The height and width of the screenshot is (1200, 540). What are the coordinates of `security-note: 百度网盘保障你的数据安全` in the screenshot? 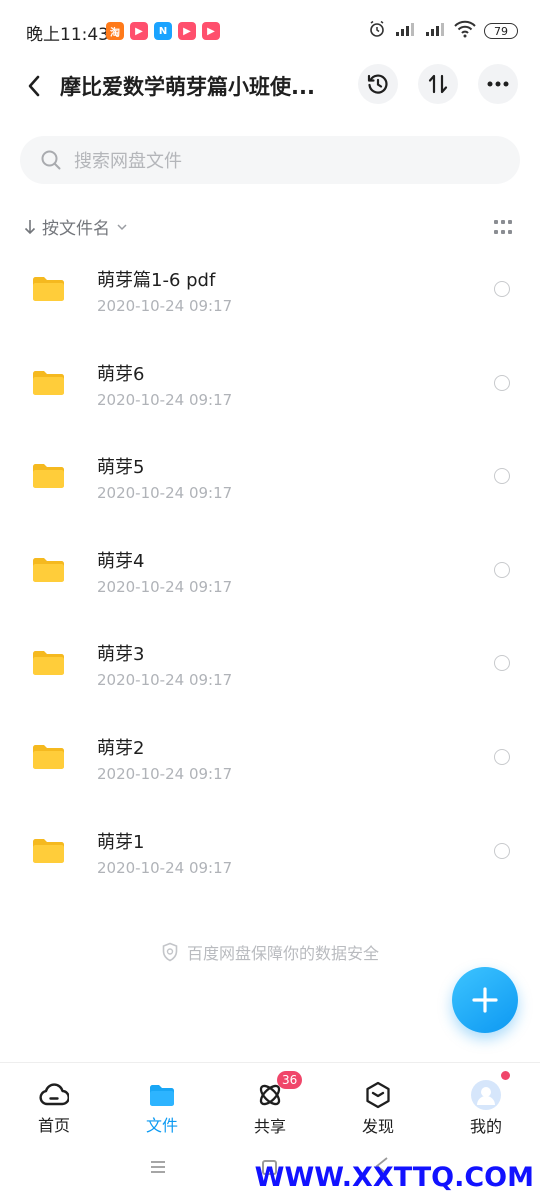 It's located at (270, 952).